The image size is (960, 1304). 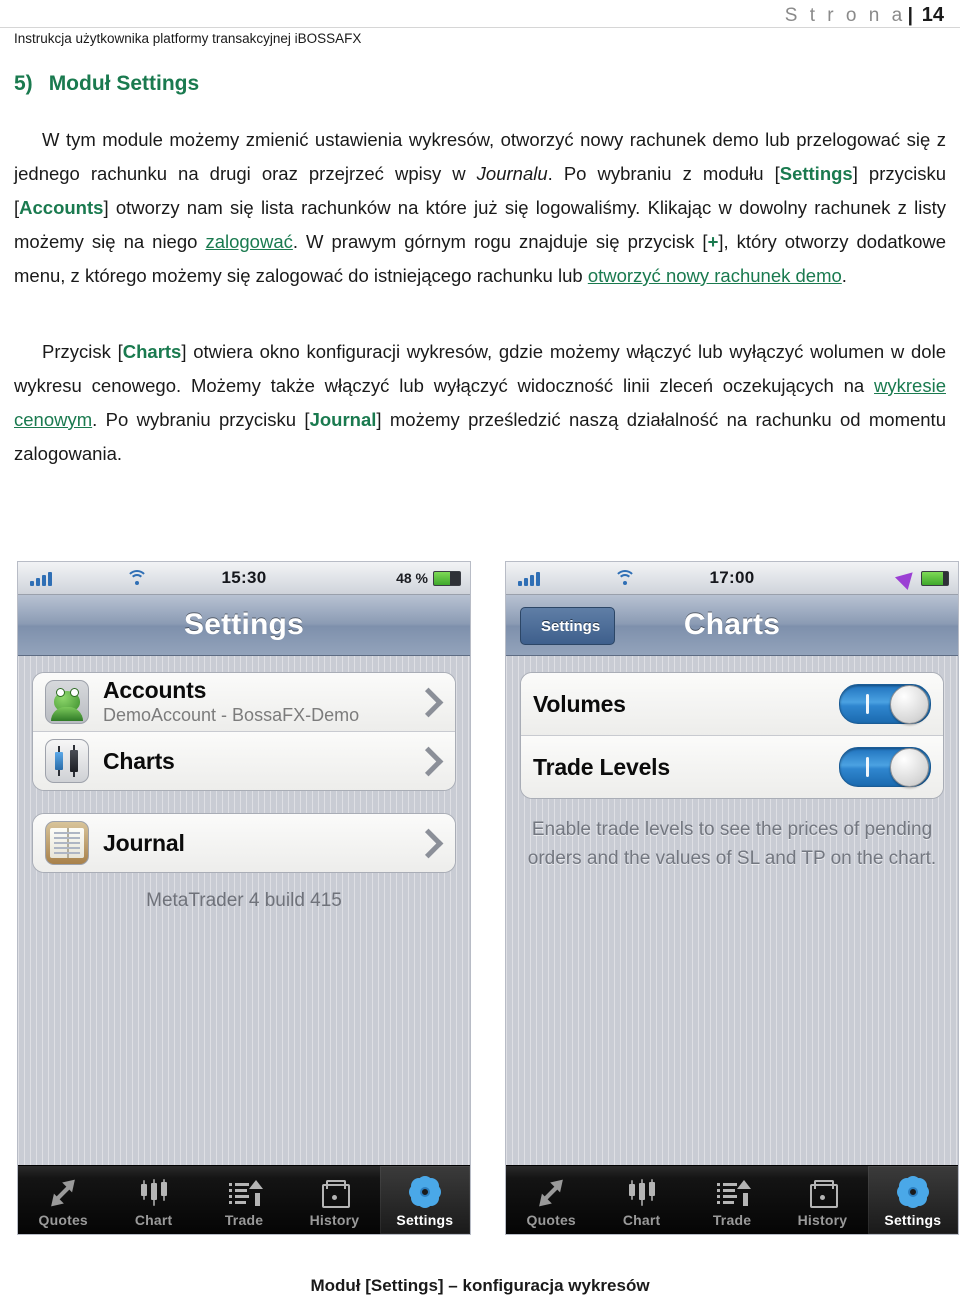 What do you see at coordinates (845, 15) in the screenshot?
I see `page-word: S t r o n a` at bounding box center [845, 15].